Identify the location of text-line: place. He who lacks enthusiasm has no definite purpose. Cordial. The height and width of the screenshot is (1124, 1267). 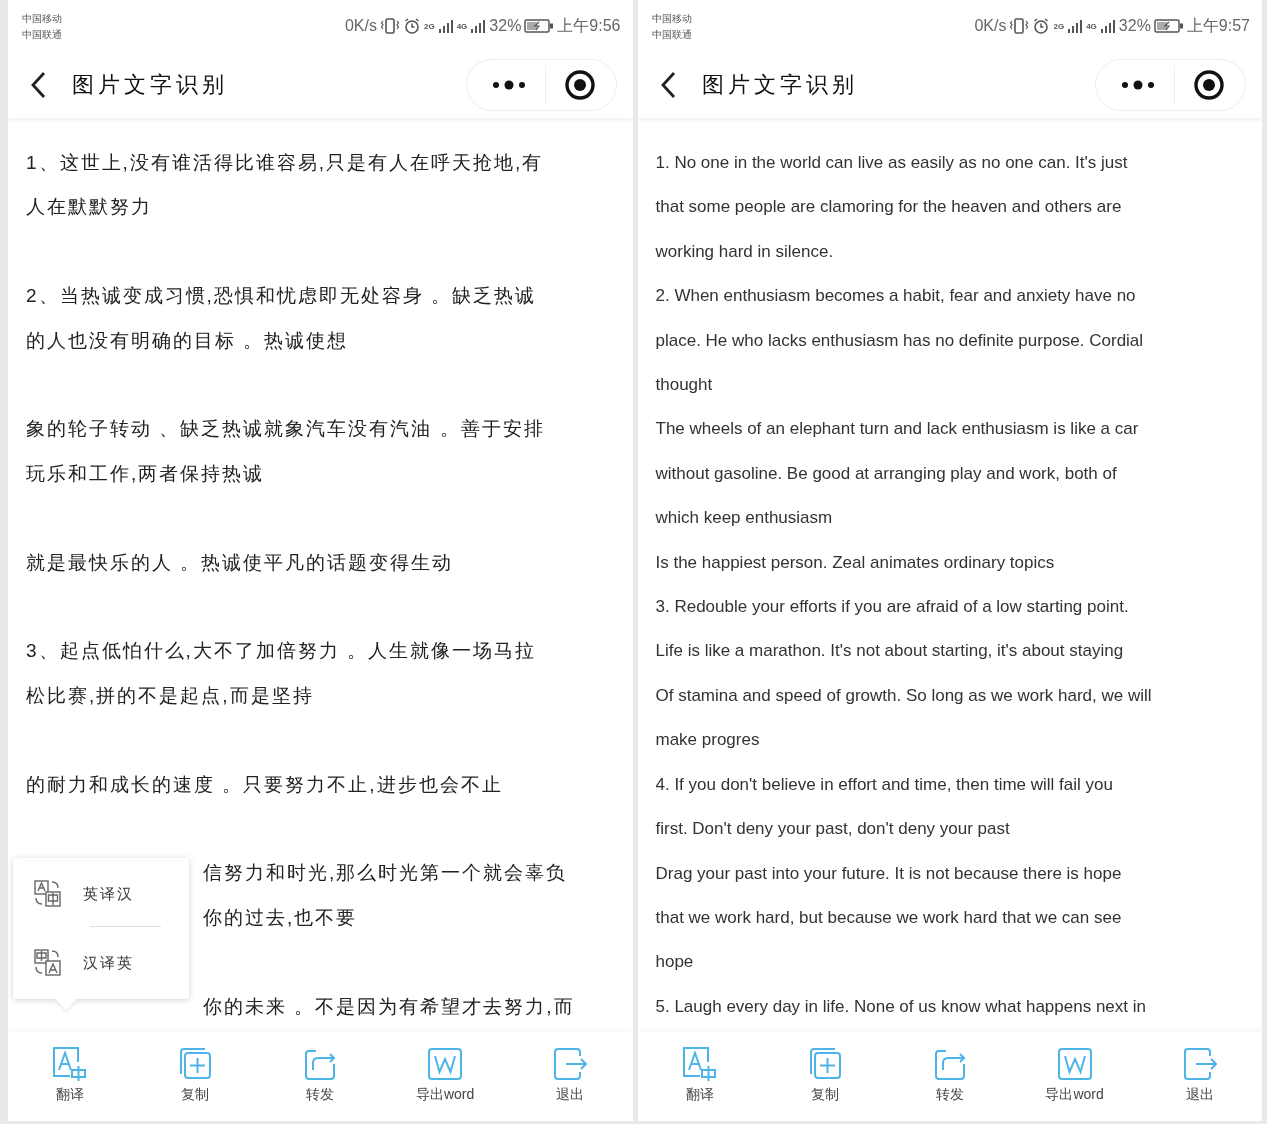
(900, 340).